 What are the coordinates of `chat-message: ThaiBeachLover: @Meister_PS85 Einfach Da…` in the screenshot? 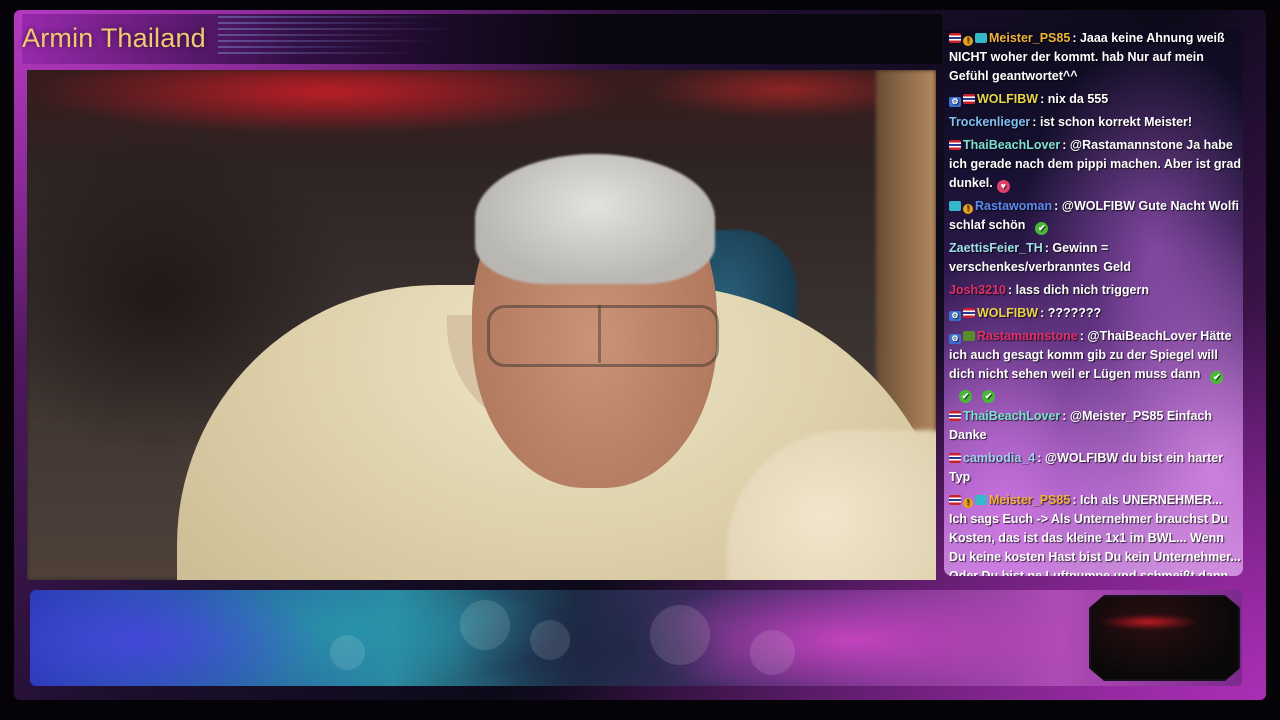 It's located at (1095, 426).